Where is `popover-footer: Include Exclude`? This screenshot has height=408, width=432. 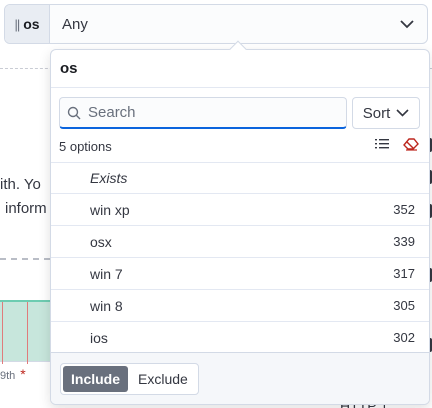 popover-footer: Include Exclude is located at coordinates (240, 378).